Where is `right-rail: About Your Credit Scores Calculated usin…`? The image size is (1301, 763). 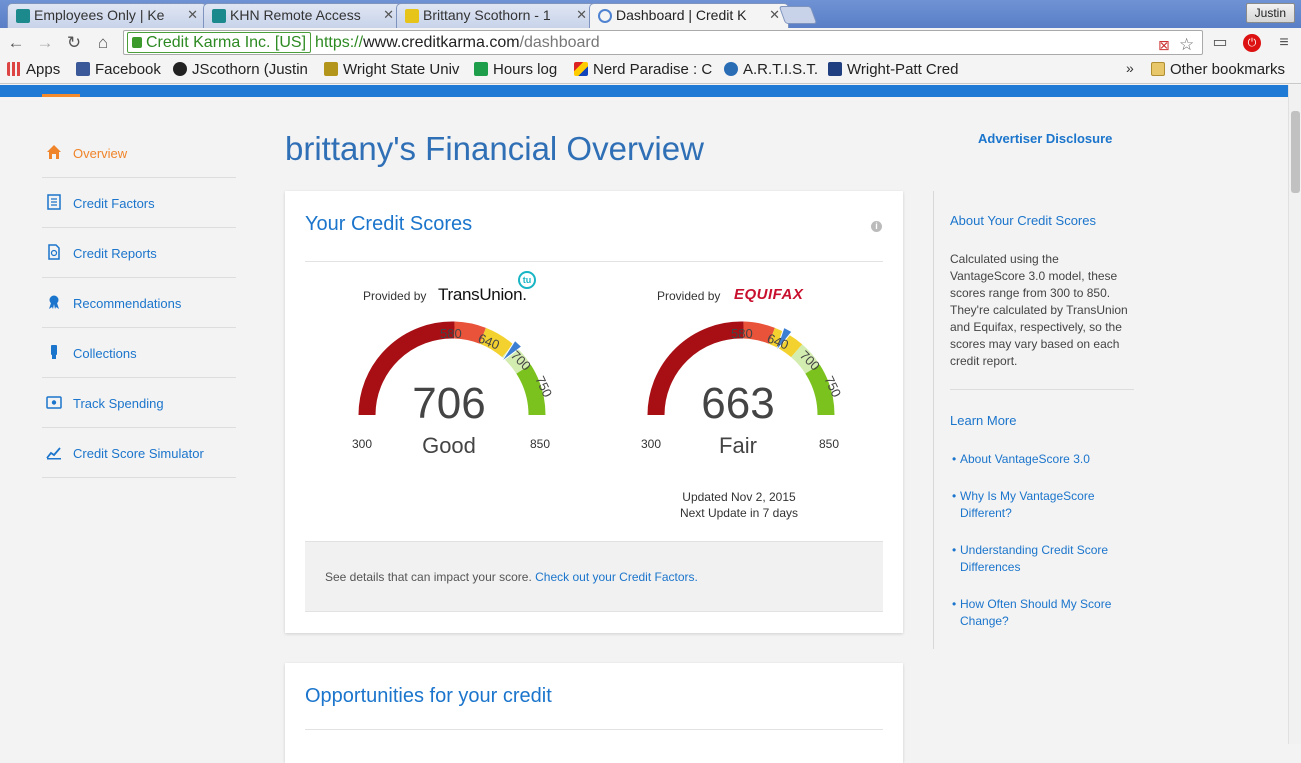
right-rail: About Your Credit Scores Calculated usin… is located at coordinates (1033, 420).